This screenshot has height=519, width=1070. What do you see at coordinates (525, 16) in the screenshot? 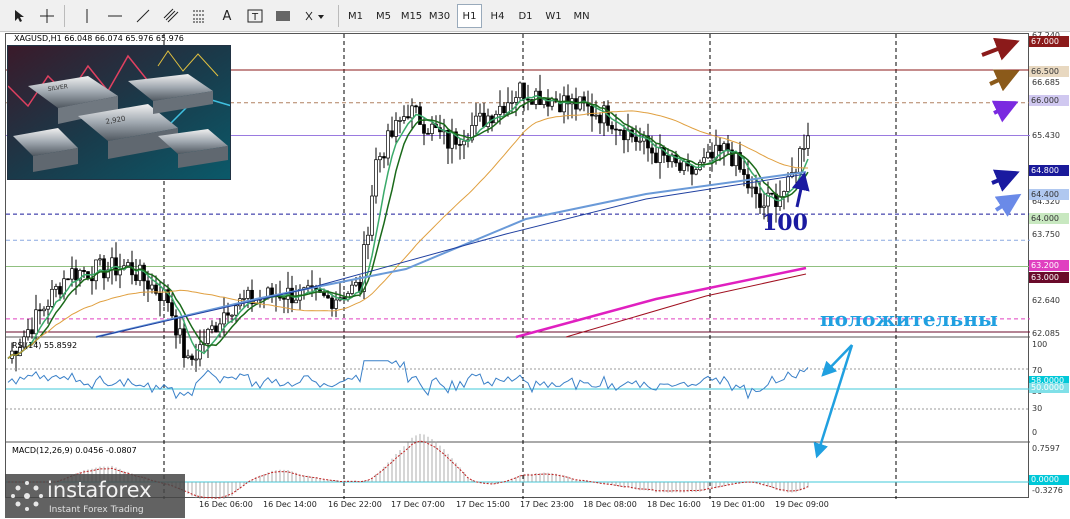
I see `timeframe-d1: D1` at bounding box center [525, 16].